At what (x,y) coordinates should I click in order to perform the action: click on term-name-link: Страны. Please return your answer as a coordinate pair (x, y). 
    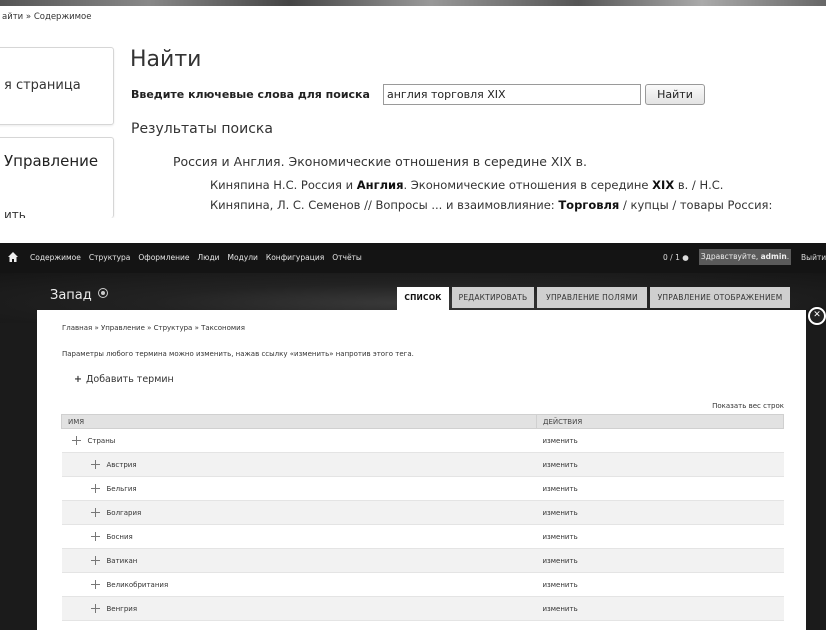
    Looking at the image, I should click on (102, 441).